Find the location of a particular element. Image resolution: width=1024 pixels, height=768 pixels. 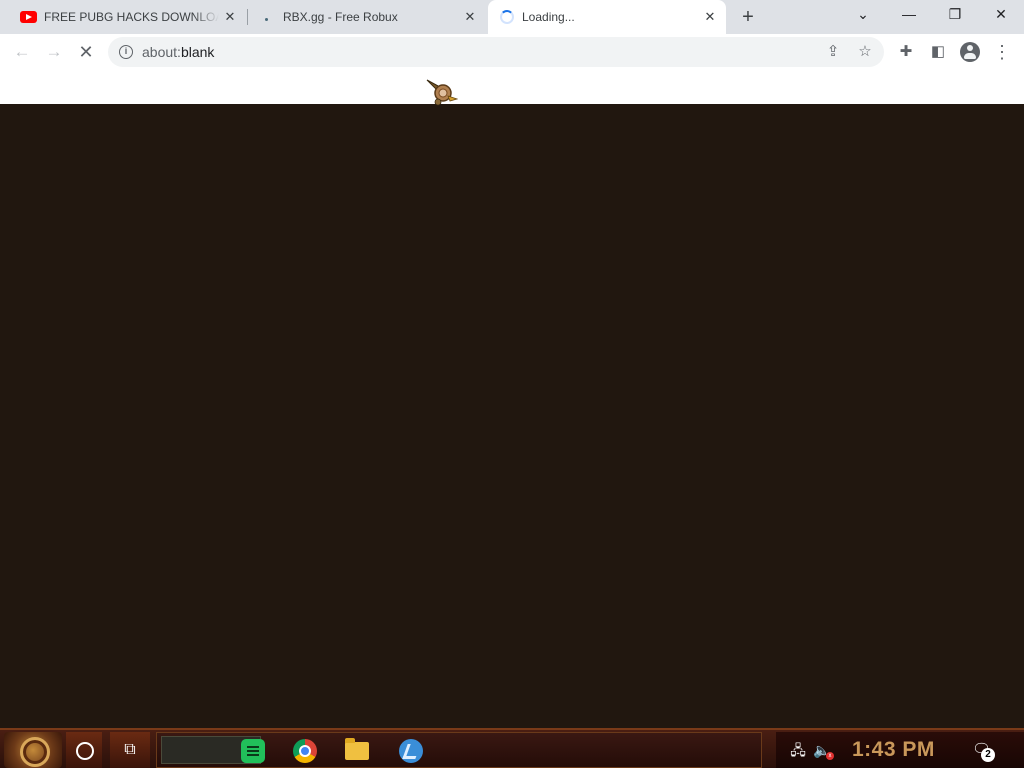

side-panel-icon: ◧ is located at coordinates (938, 52).